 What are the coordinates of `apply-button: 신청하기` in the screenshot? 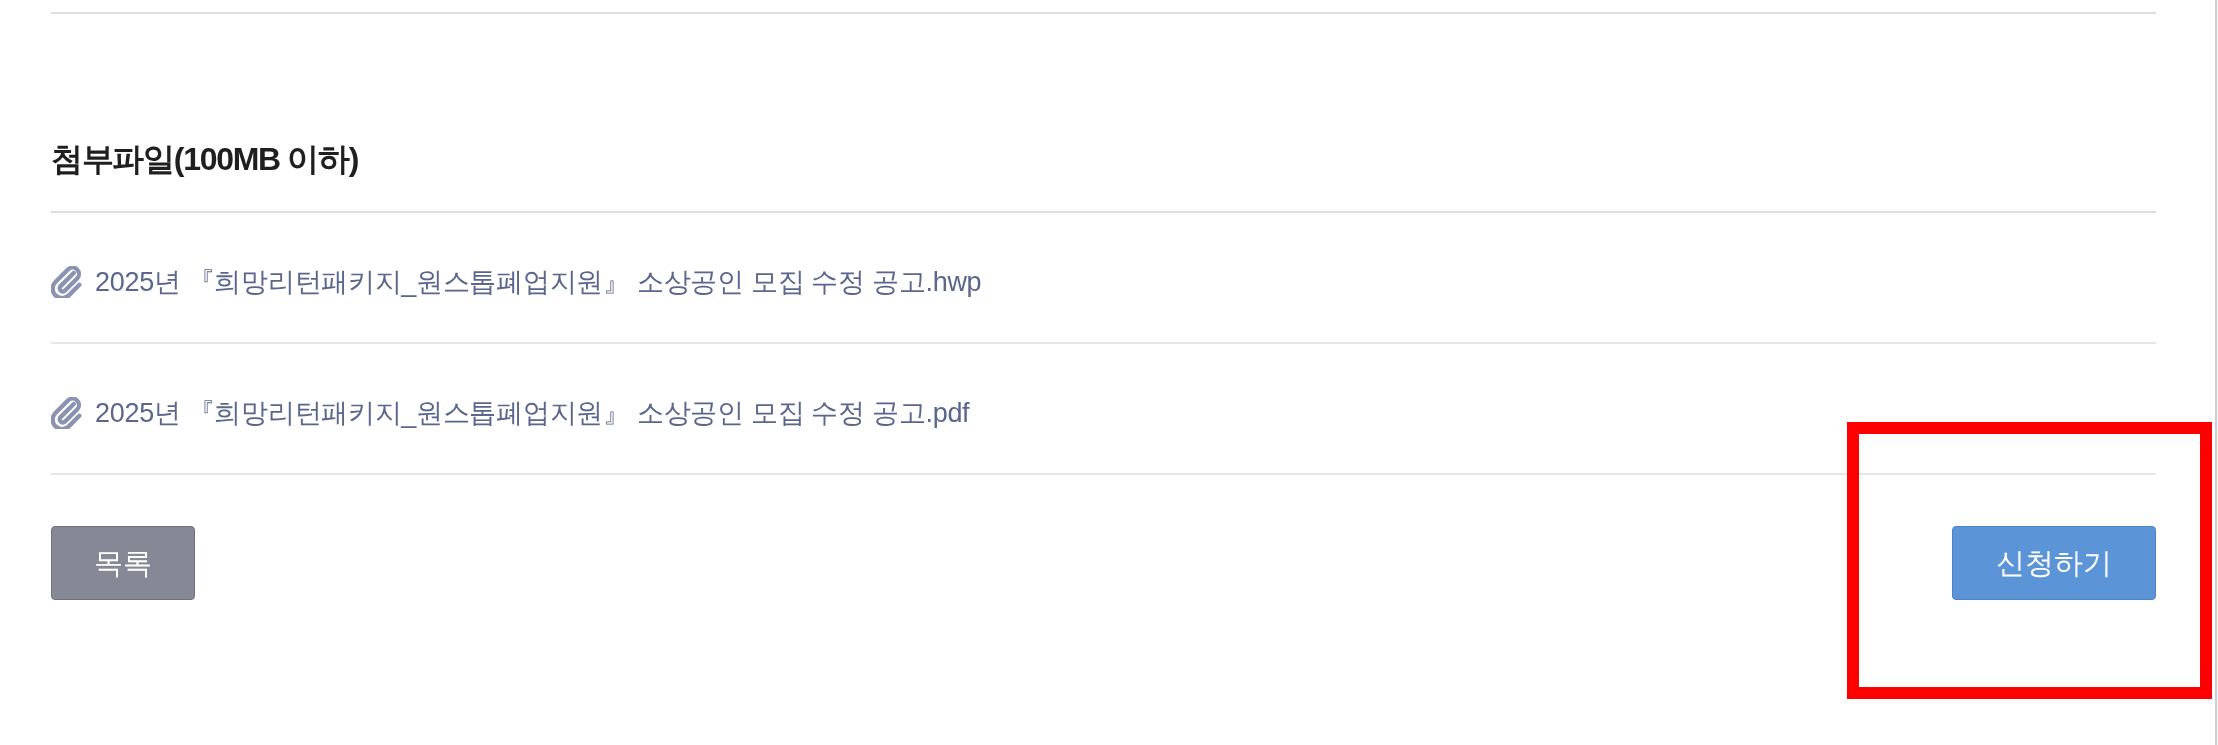 It's located at (2054, 563).